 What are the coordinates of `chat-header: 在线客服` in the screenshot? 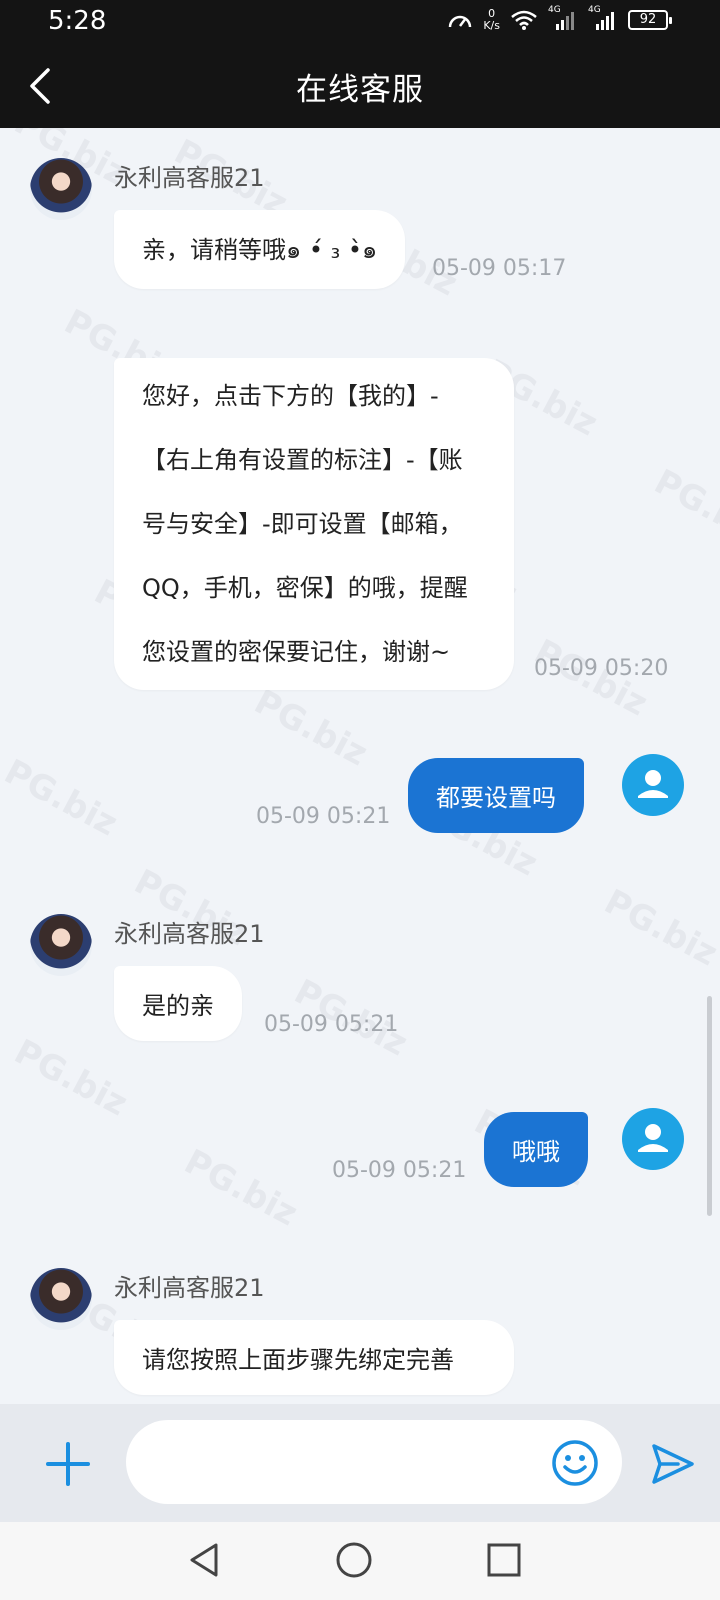 It's located at (360, 87).